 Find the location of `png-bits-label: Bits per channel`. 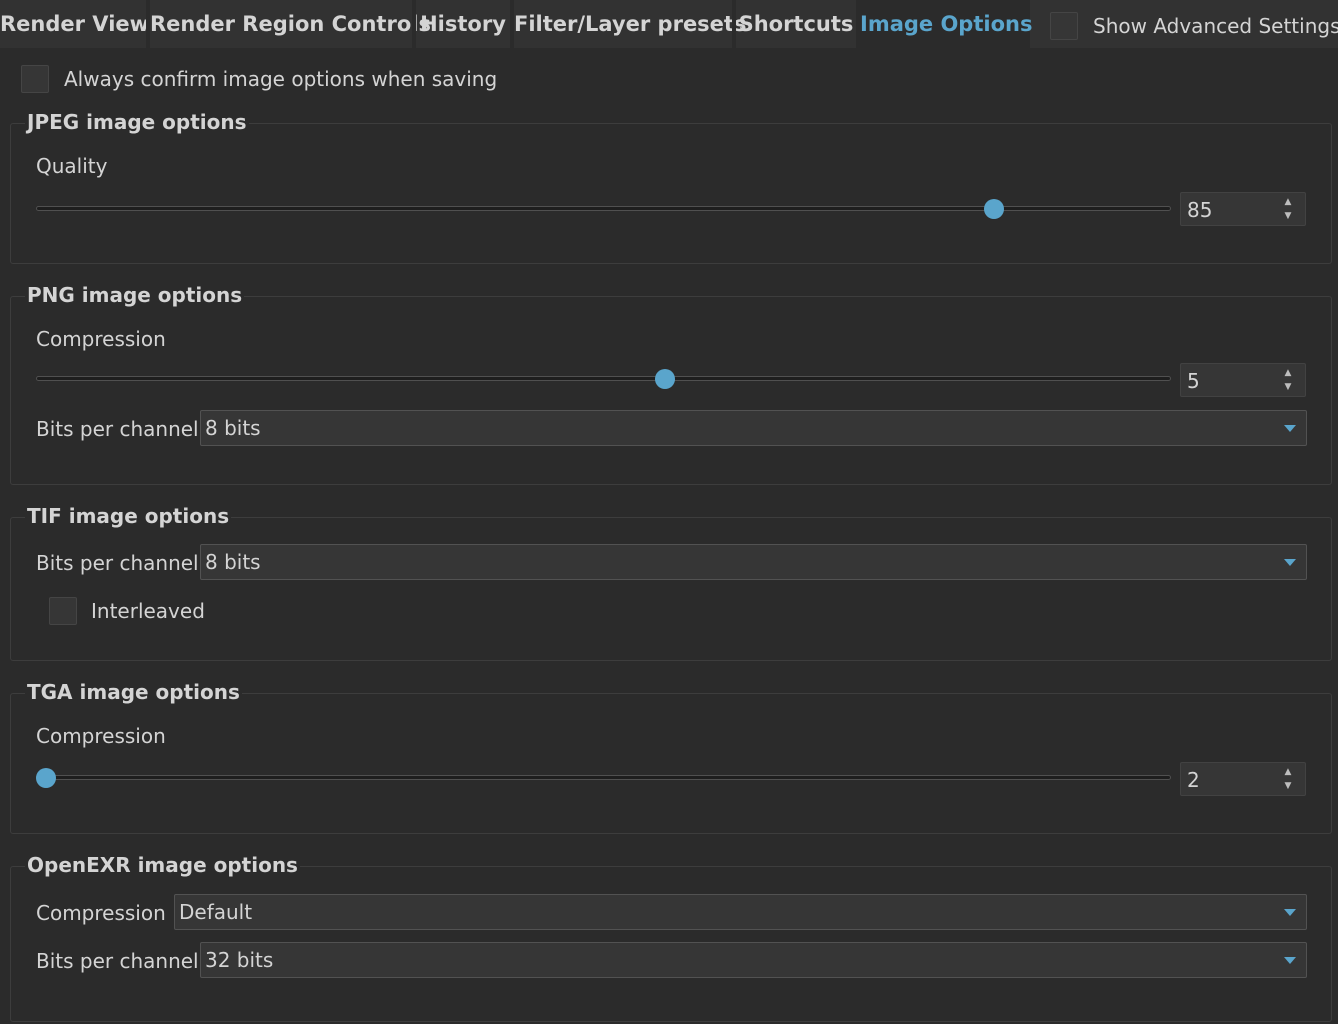

png-bits-label: Bits per channel is located at coordinates (117, 429).